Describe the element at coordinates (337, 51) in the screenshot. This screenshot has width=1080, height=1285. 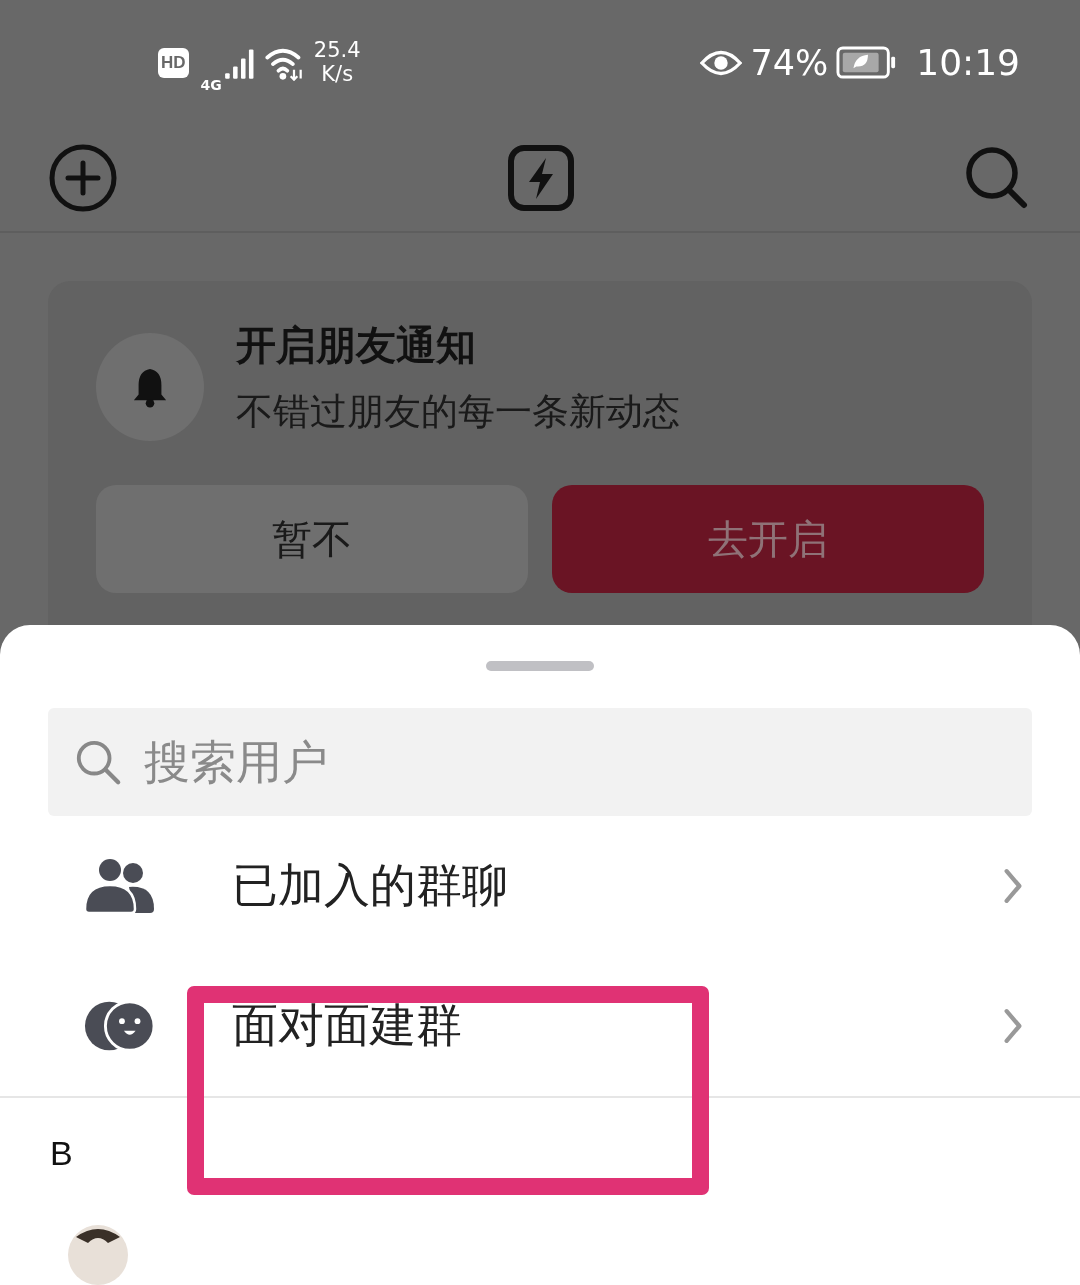
I see `network-speed: 25.4` at that location.